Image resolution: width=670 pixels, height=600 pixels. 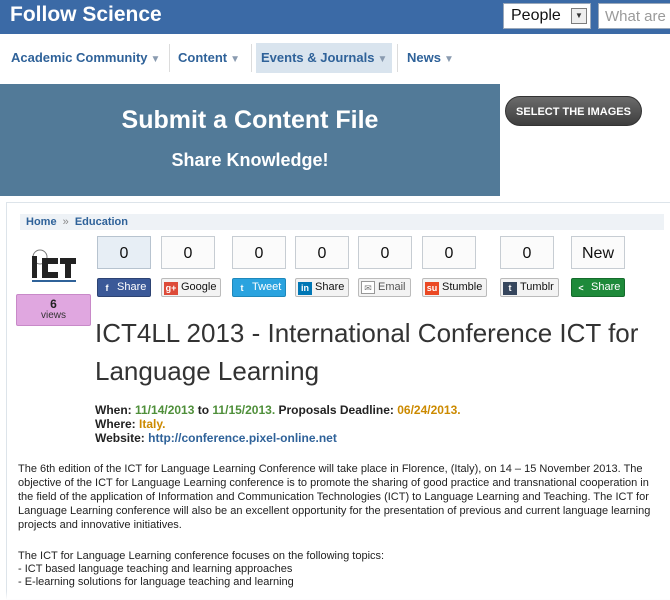 I want to click on search-input, so click(x=634, y=16).